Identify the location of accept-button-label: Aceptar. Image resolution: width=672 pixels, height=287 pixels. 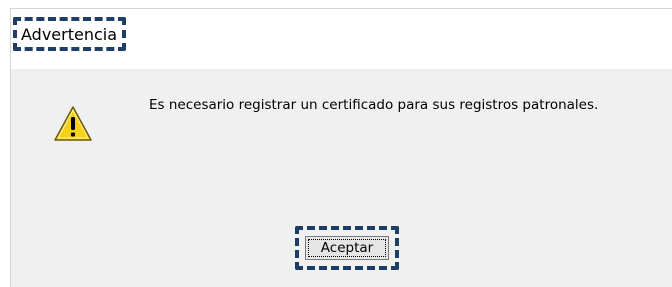
(347, 248).